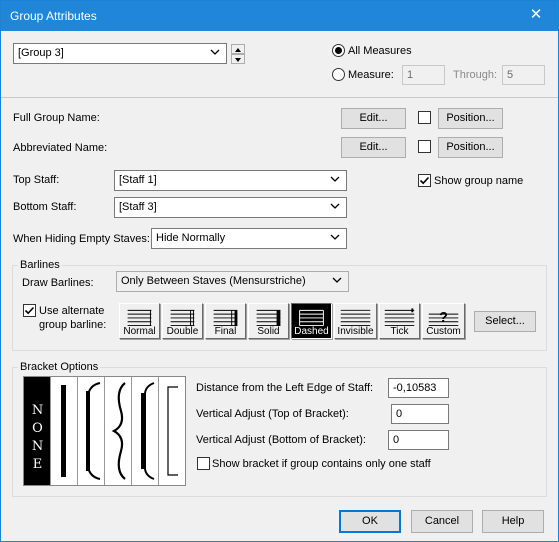 The width and height of the screenshot is (559, 542). What do you see at coordinates (371, 75) in the screenshot?
I see `measure-label: Measure:` at bounding box center [371, 75].